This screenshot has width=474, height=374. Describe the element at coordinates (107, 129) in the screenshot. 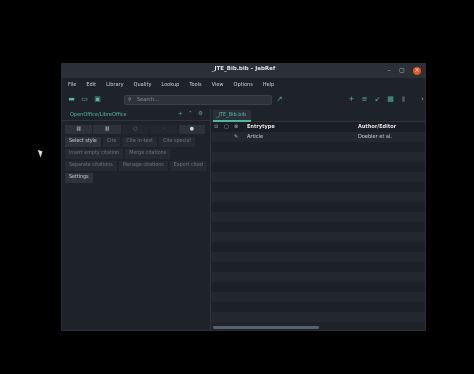

I see `manual-connect-icon: ▥` at that location.